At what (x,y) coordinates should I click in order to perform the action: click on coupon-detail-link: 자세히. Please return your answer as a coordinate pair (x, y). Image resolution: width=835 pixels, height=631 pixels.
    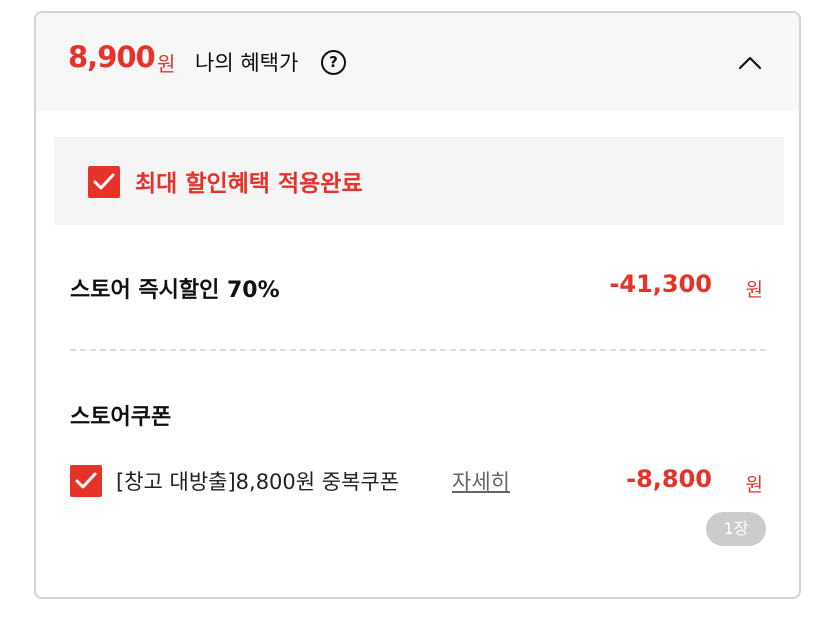
    Looking at the image, I should click on (481, 481).